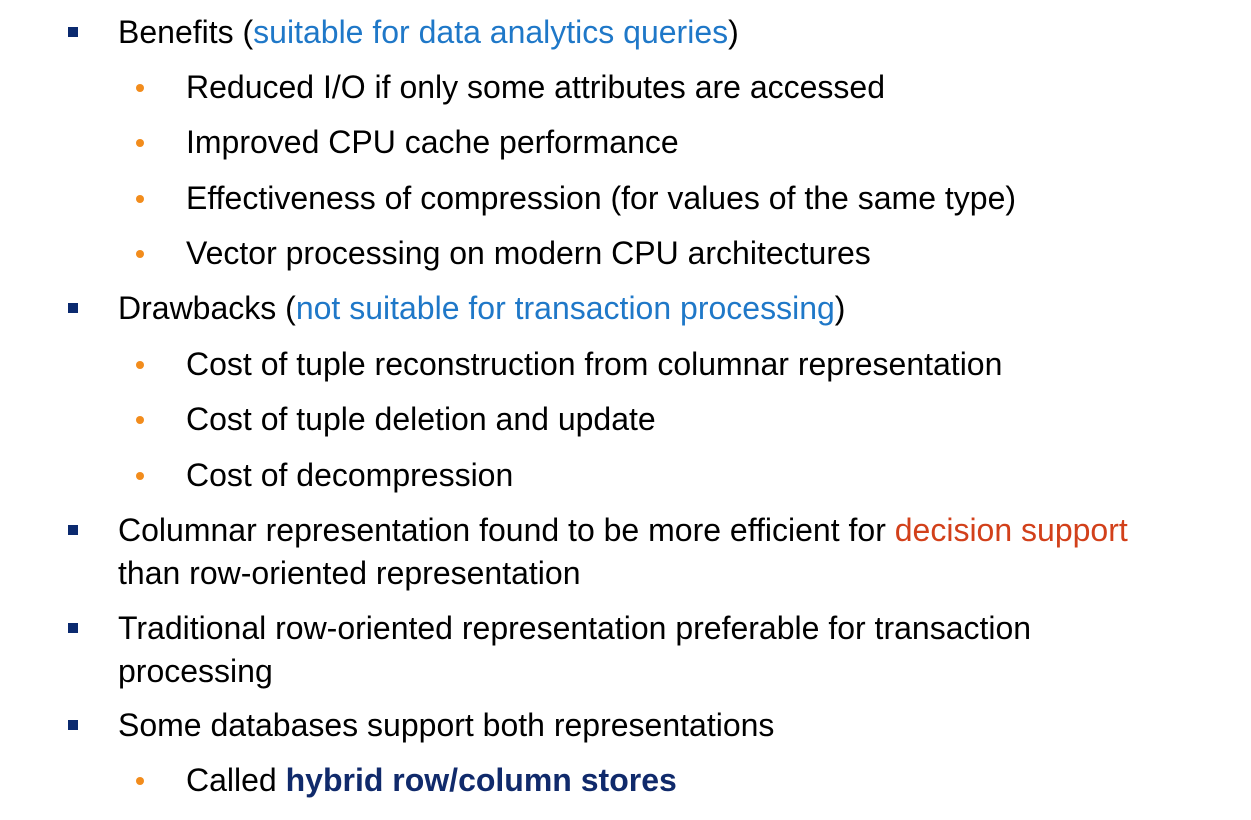 The image size is (1251, 820). I want to click on sub-bullet: Cost of decompression, so click(349, 475).